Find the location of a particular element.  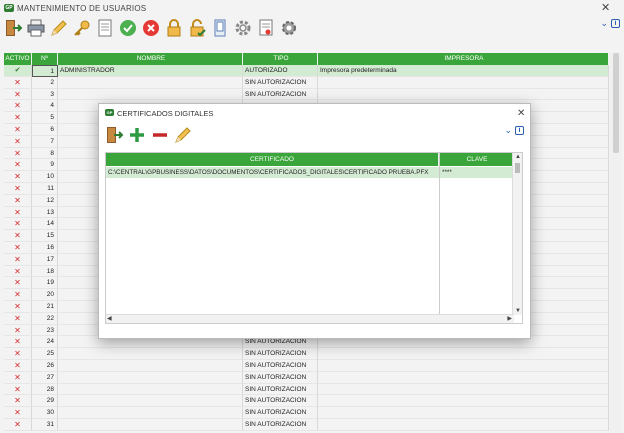

key-button is located at coordinates (82, 28).